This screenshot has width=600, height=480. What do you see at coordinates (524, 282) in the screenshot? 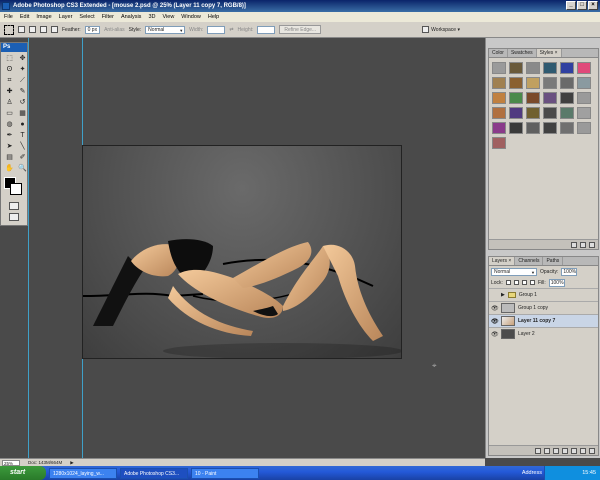
I see `lock-position-icon` at bounding box center [524, 282].